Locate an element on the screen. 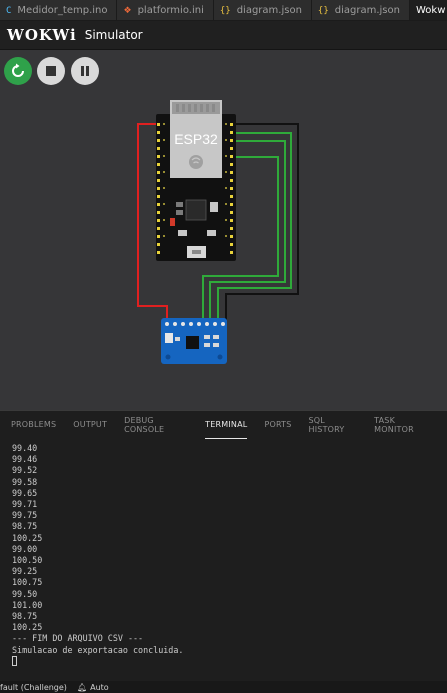 Image resolution: width=447 pixels, height=693 pixels. esp32-board: ESP32 is located at coordinates (196, 180).